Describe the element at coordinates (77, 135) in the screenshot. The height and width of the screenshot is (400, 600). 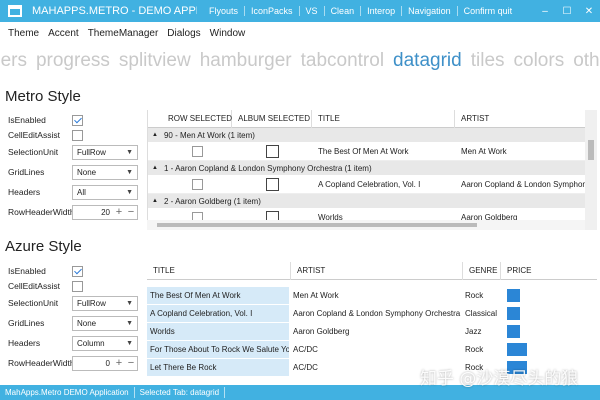
I see `metro-celledit-checkbox` at that location.